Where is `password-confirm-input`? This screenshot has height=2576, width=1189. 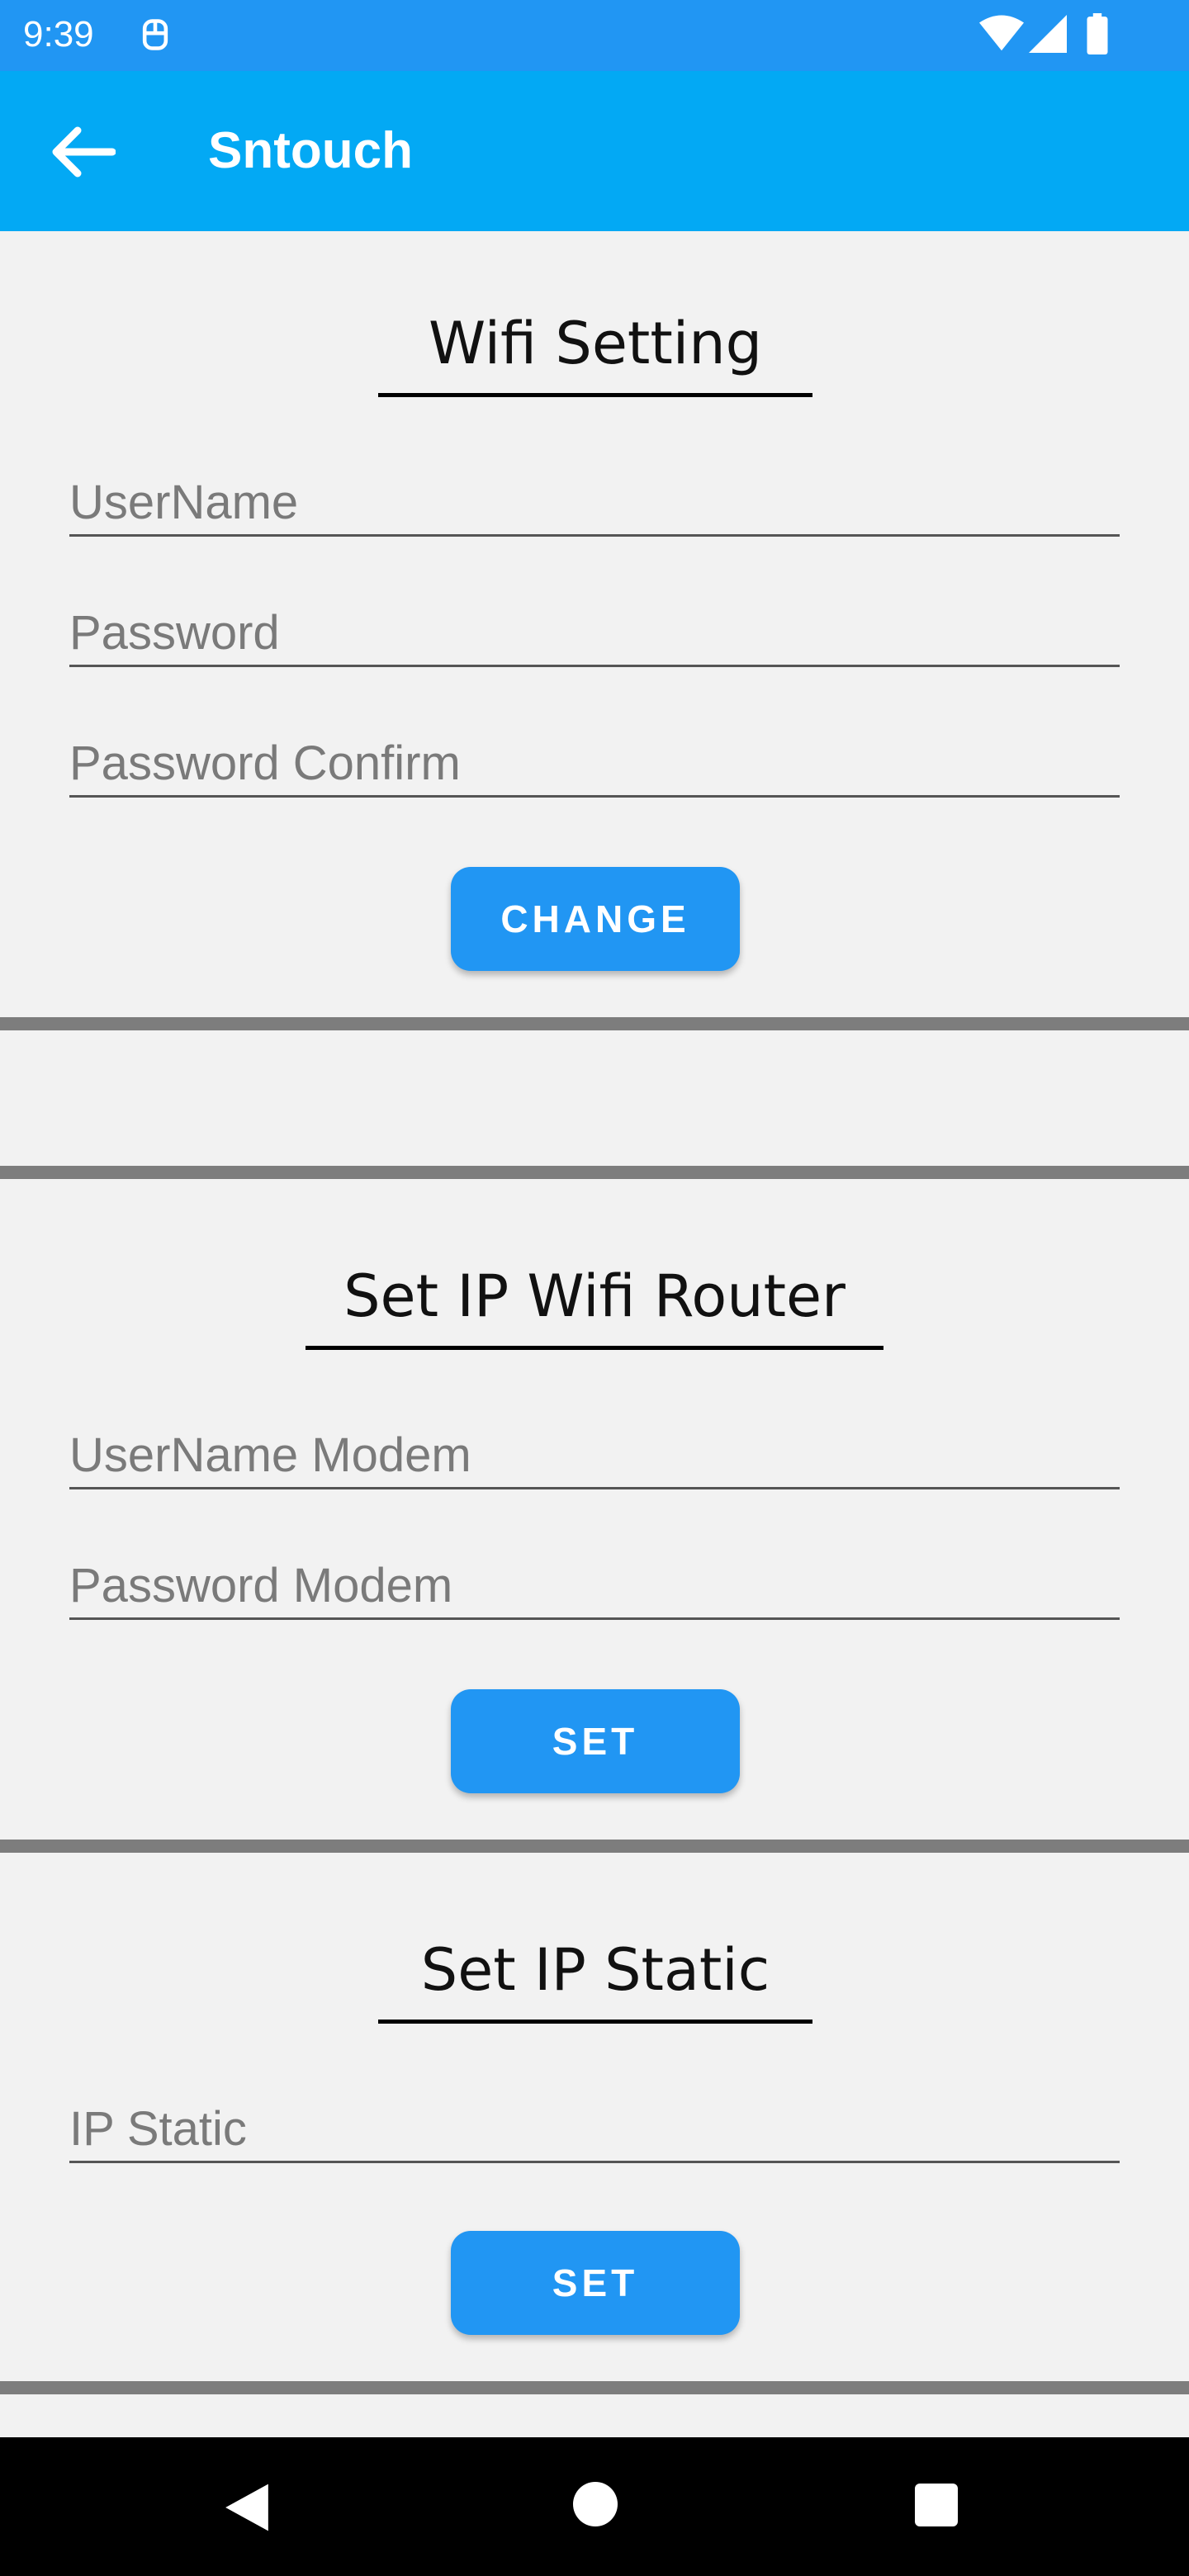
password-confirm-input is located at coordinates (594, 763).